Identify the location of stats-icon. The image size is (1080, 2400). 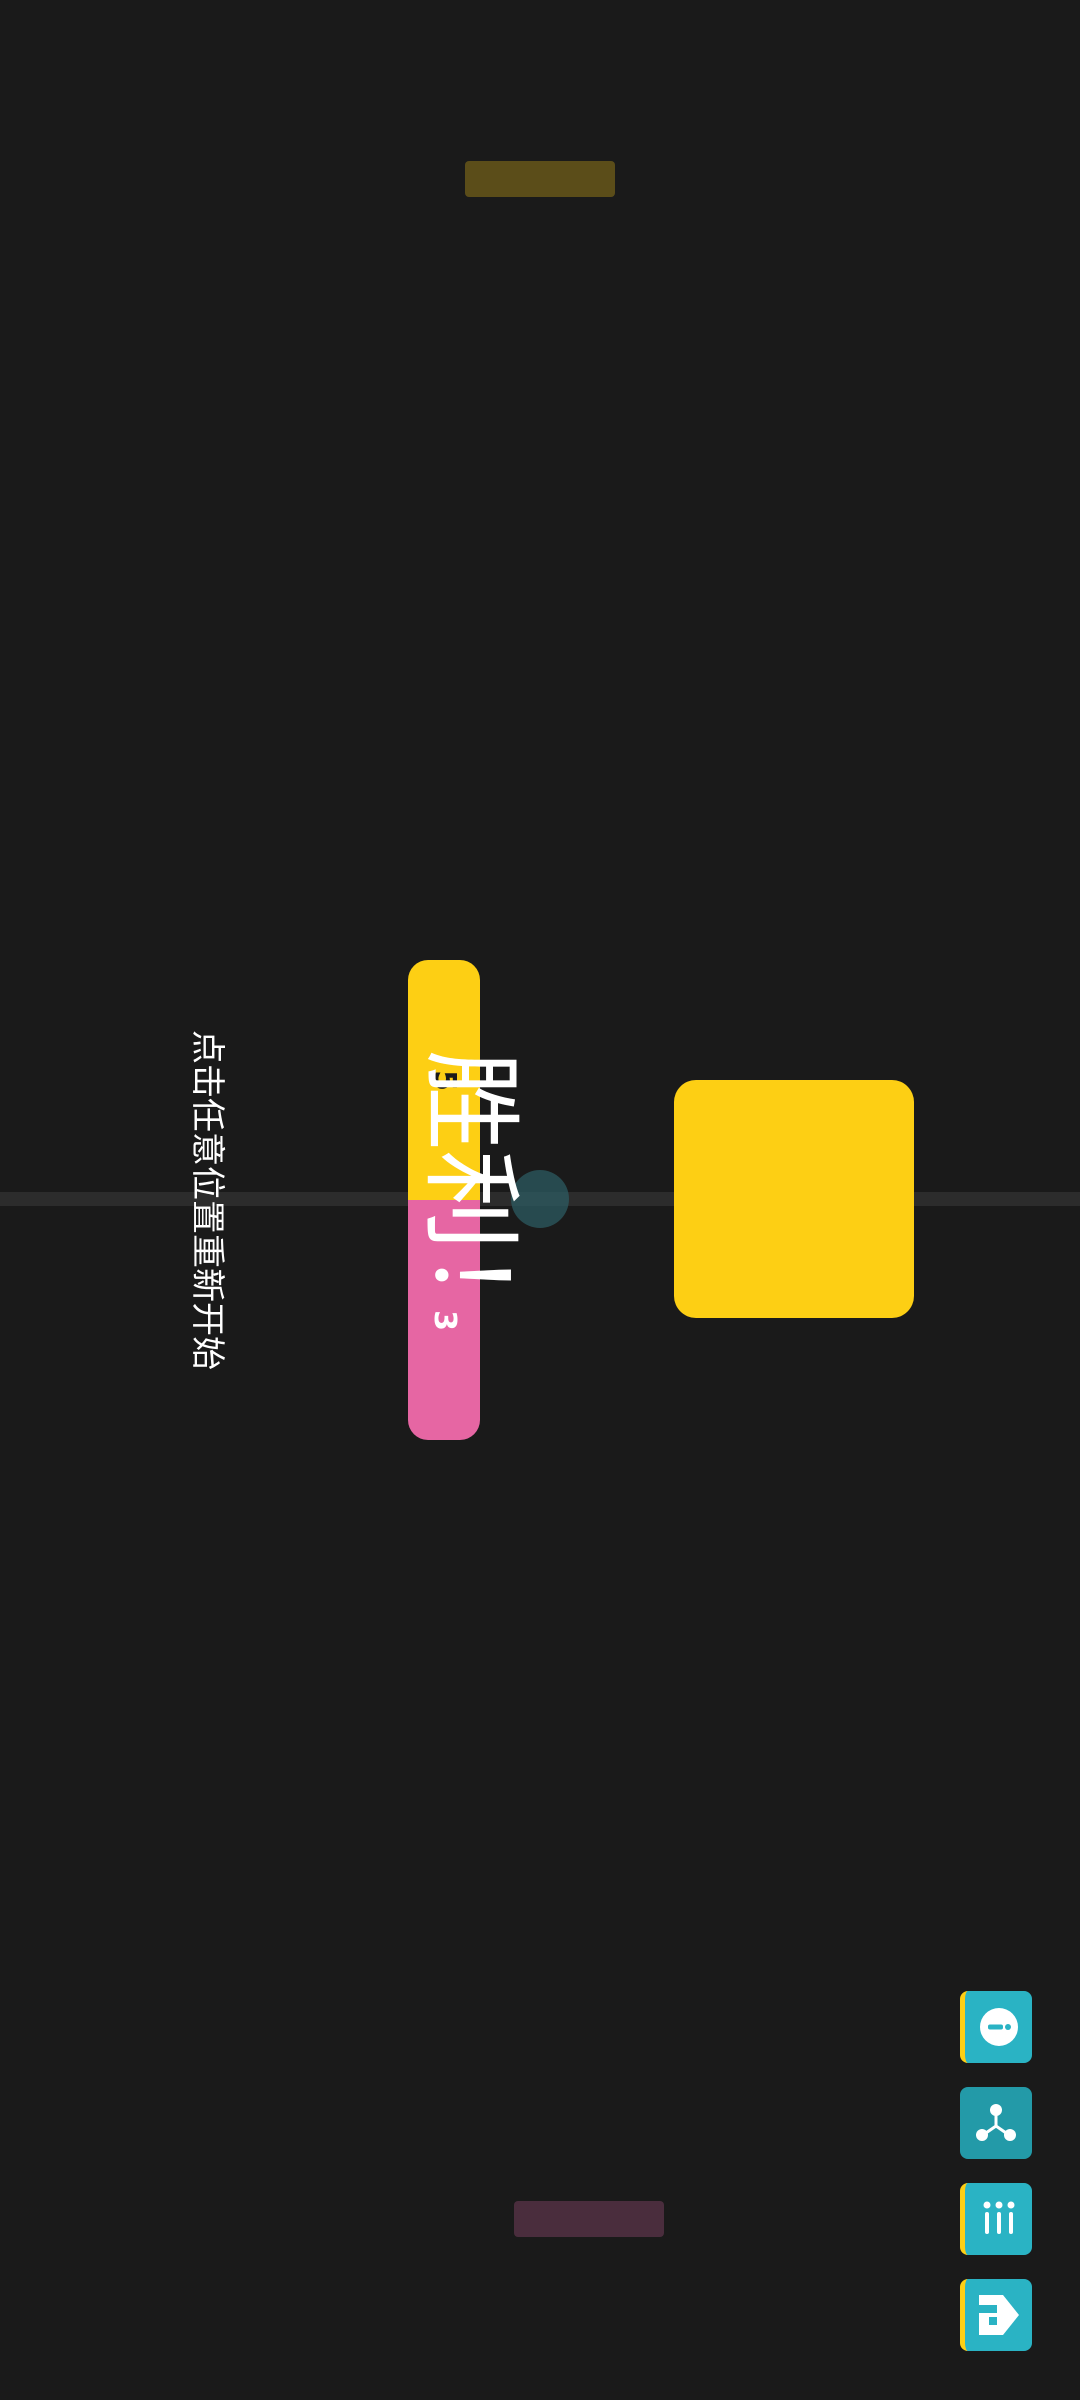
(998, 2217).